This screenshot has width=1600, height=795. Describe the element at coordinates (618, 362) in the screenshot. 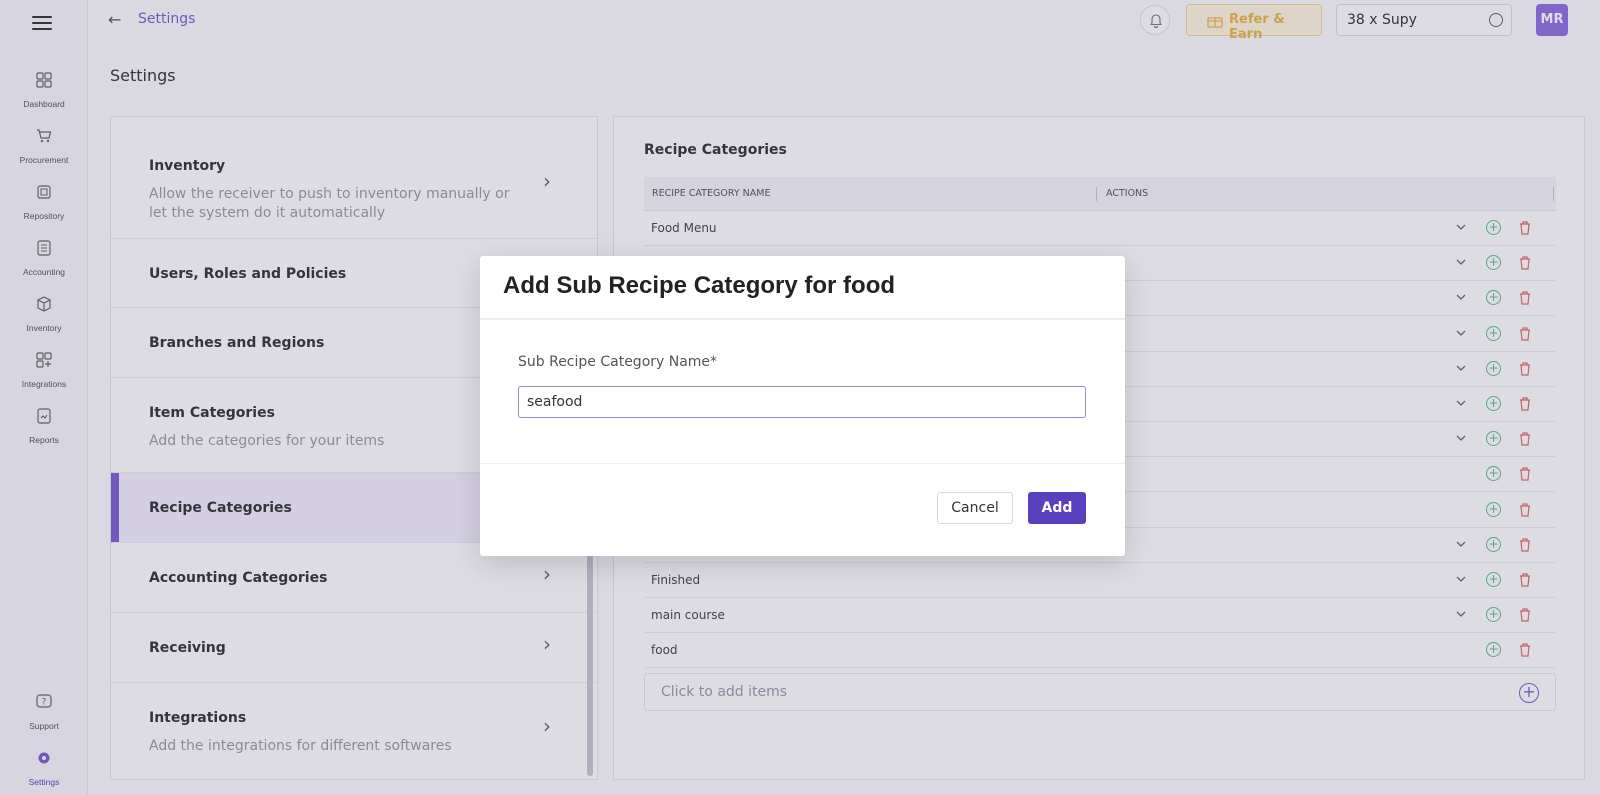

I see `field-label: Sub Recipe Category Name*` at that location.